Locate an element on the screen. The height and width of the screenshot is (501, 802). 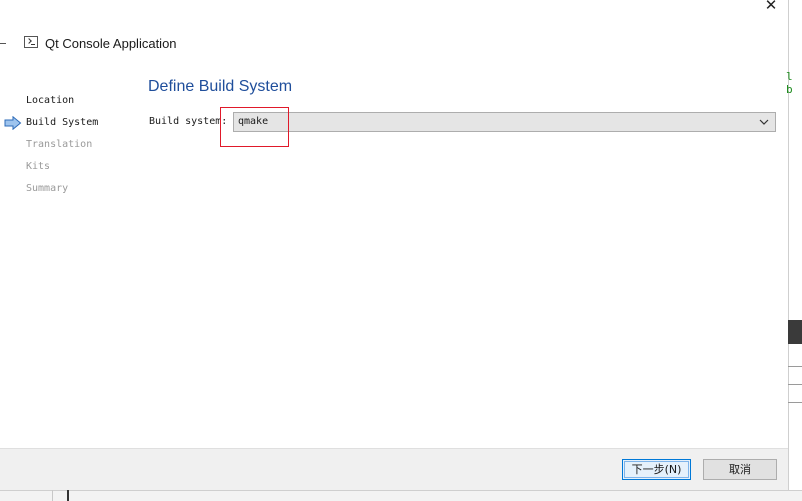
wizard-header: Qt Console Application is located at coordinates (200, 44).